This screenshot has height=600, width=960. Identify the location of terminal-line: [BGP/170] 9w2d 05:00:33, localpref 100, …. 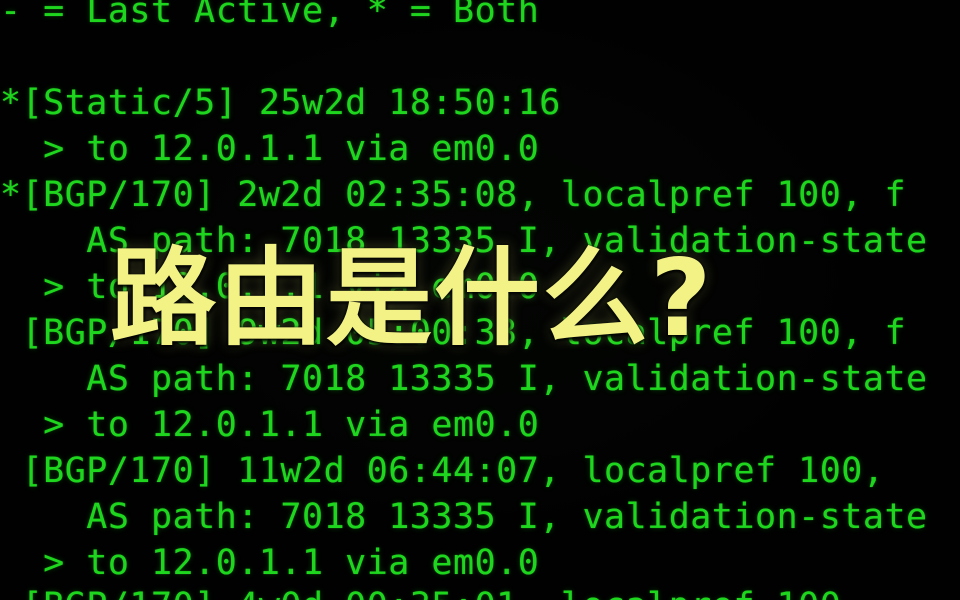
(453, 333).